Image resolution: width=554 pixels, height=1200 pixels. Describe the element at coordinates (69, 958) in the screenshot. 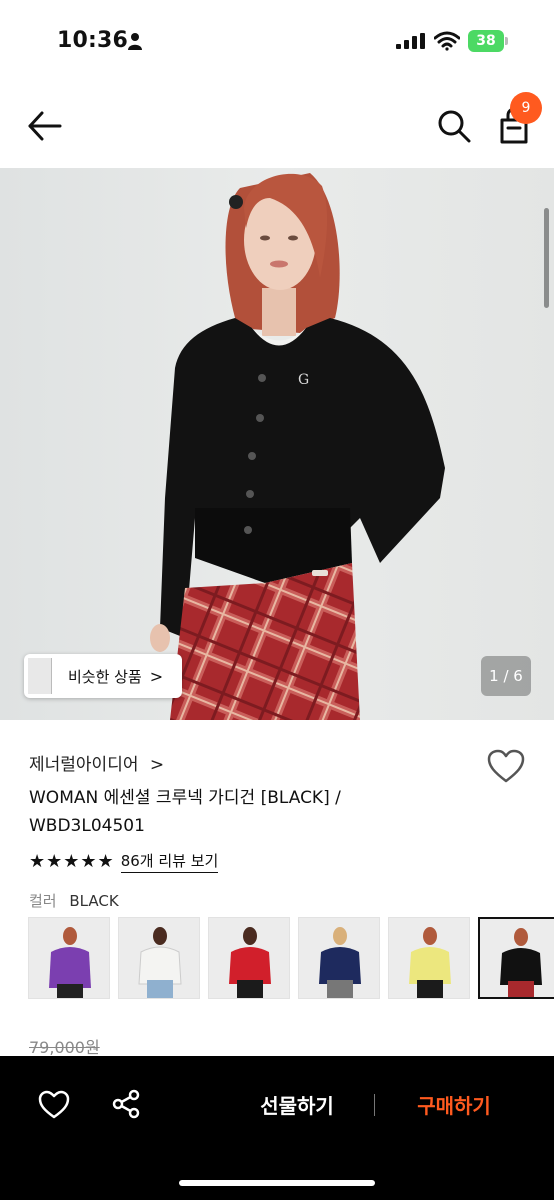

I see `color-swatch-purple` at that location.